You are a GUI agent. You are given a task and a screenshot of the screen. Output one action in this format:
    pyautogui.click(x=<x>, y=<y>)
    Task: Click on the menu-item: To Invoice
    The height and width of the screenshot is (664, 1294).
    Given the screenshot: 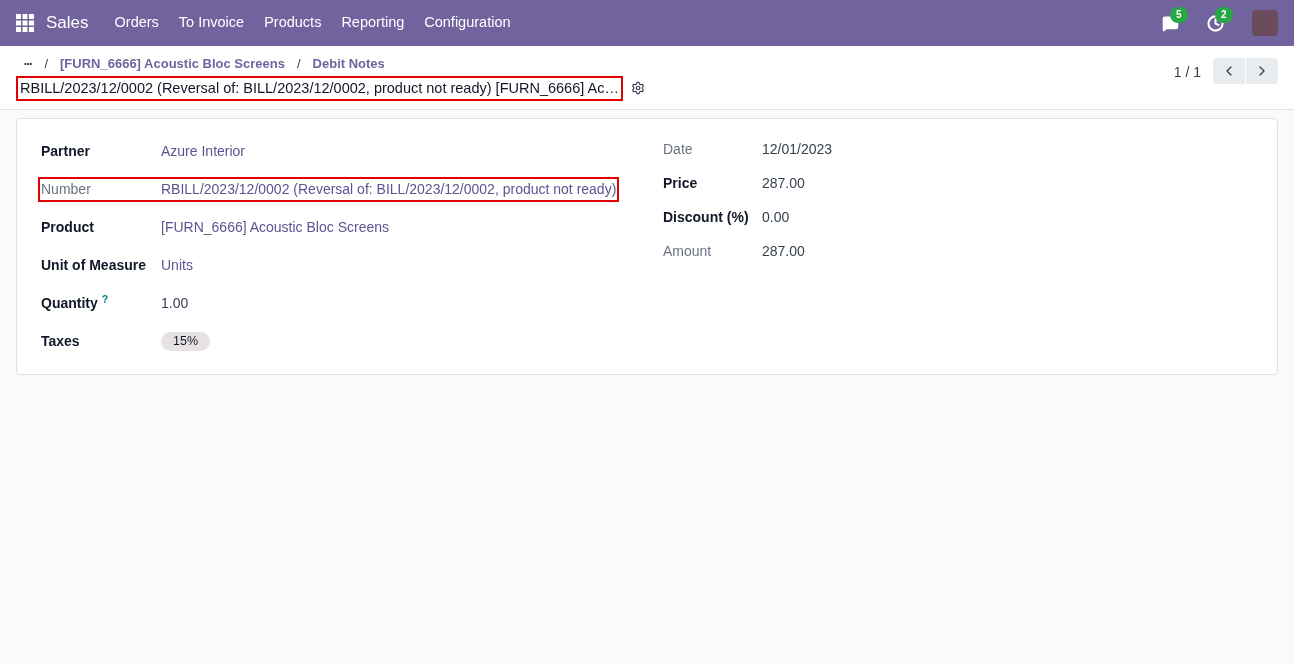 What is the action you would take?
    pyautogui.click(x=211, y=23)
    